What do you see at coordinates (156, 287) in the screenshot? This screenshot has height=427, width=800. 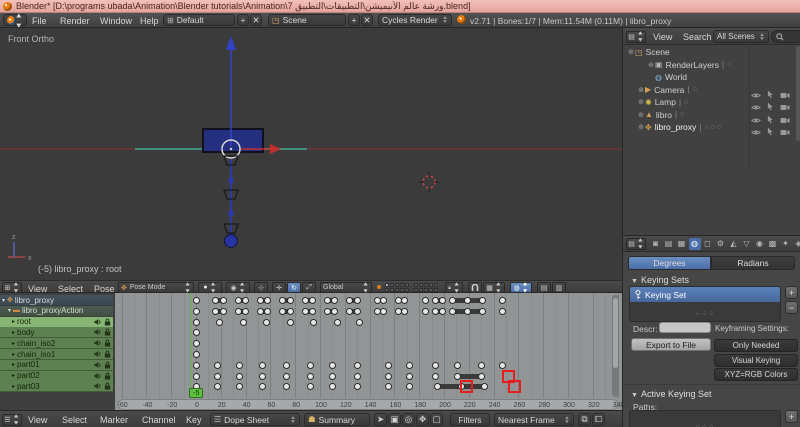 I see `mode-selector: ✥ Pose Mode ▲ ▼` at bounding box center [156, 287].